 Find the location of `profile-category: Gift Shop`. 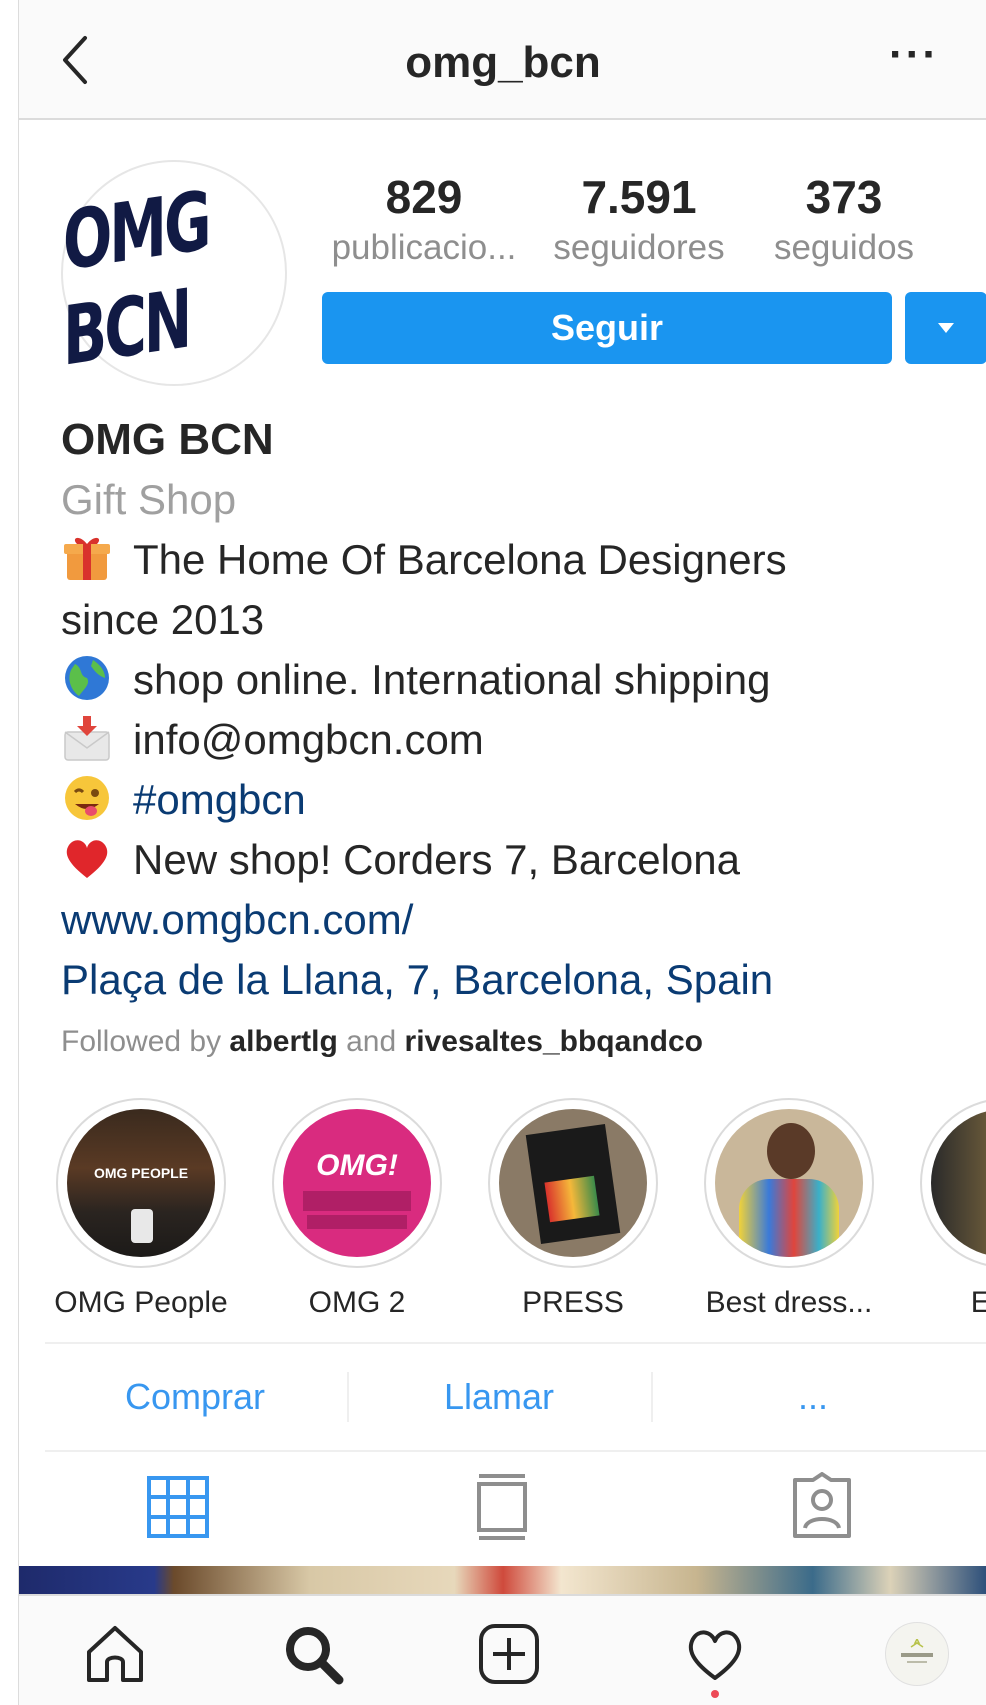

profile-category: Gift Shop is located at coordinates (149, 499).